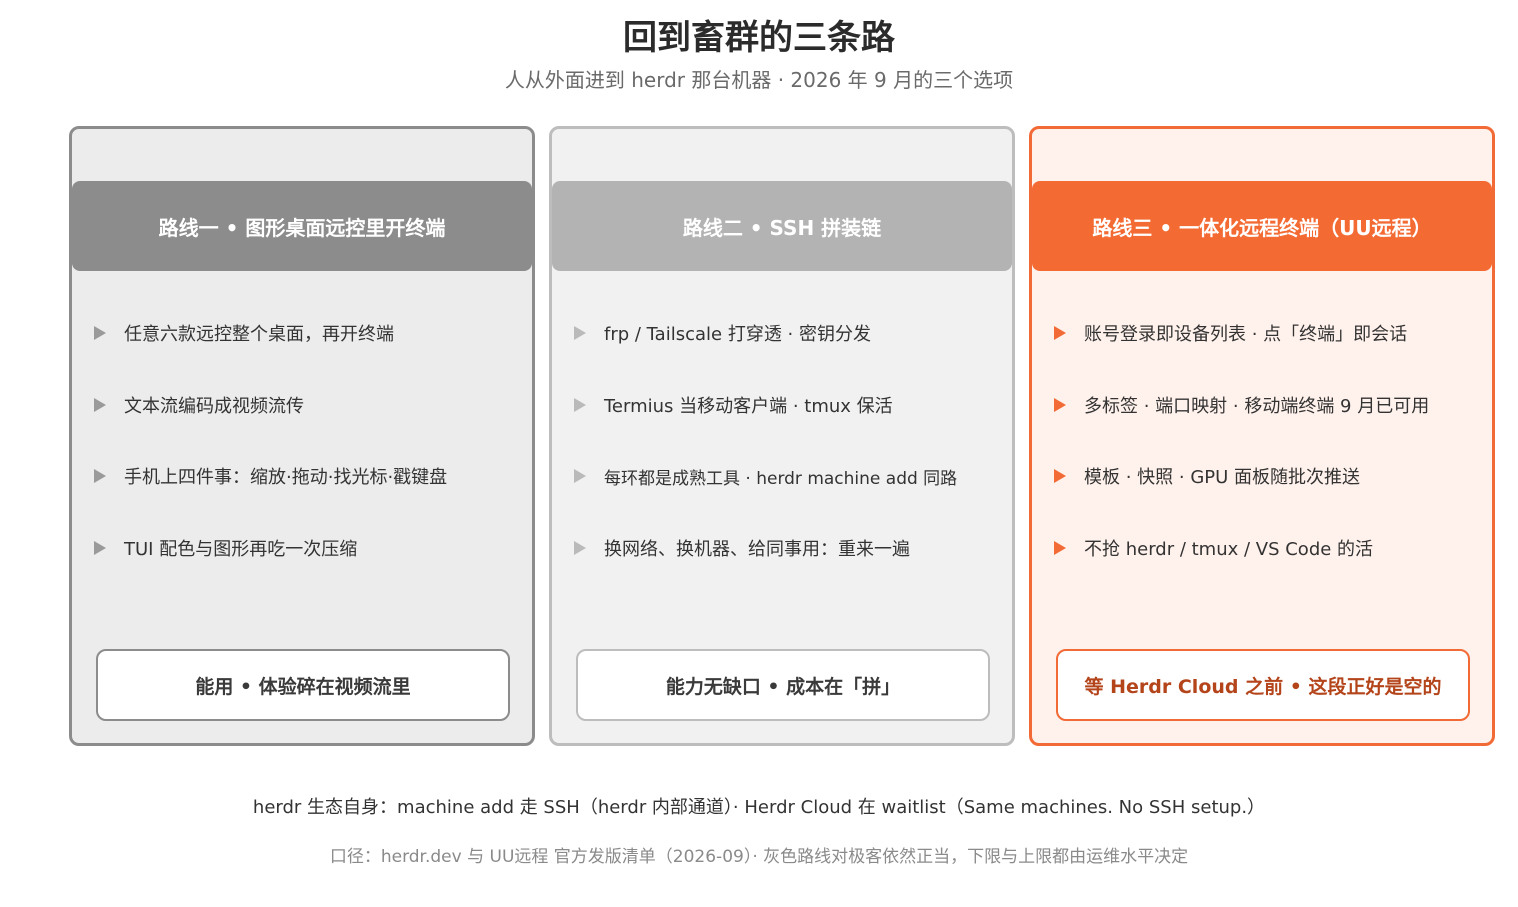 This screenshot has height=907, width=1518. What do you see at coordinates (303, 685) in the screenshot?
I see `route-card-1-verdict: 能用 • 体验碎在视频流里` at bounding box center [303, 685].